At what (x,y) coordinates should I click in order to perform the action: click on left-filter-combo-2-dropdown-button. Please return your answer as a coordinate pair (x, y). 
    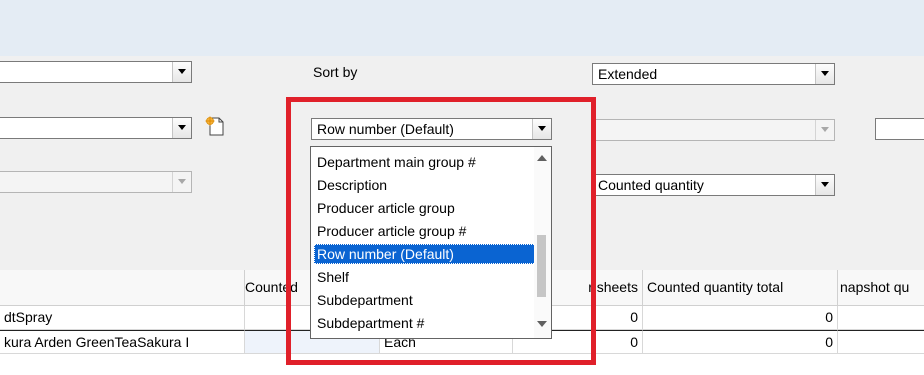
    Looking at the image, I should click on (181, 128).